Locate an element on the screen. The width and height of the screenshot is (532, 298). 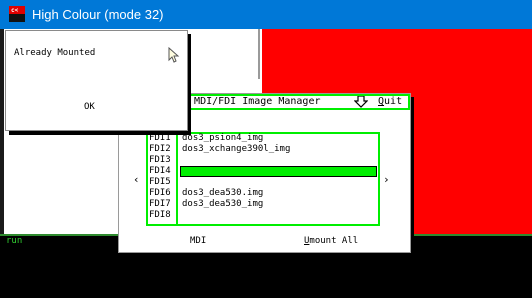
fdi-panel-shadow-bottom is located at coordinates (268, 254).